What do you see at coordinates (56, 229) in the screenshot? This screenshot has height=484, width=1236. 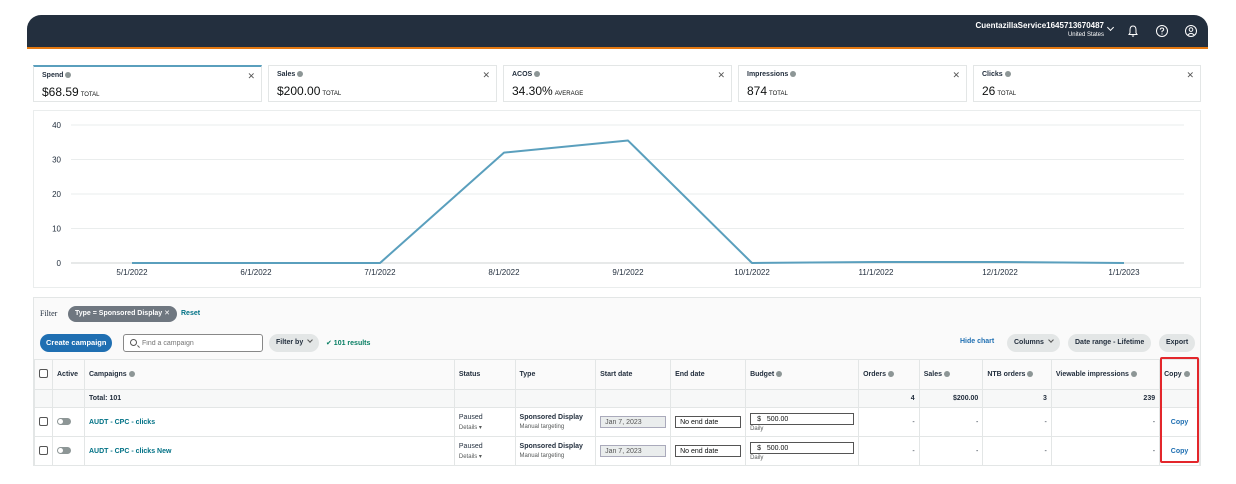 I see `y-tick-label: 10` at bounding box center [56, 229].